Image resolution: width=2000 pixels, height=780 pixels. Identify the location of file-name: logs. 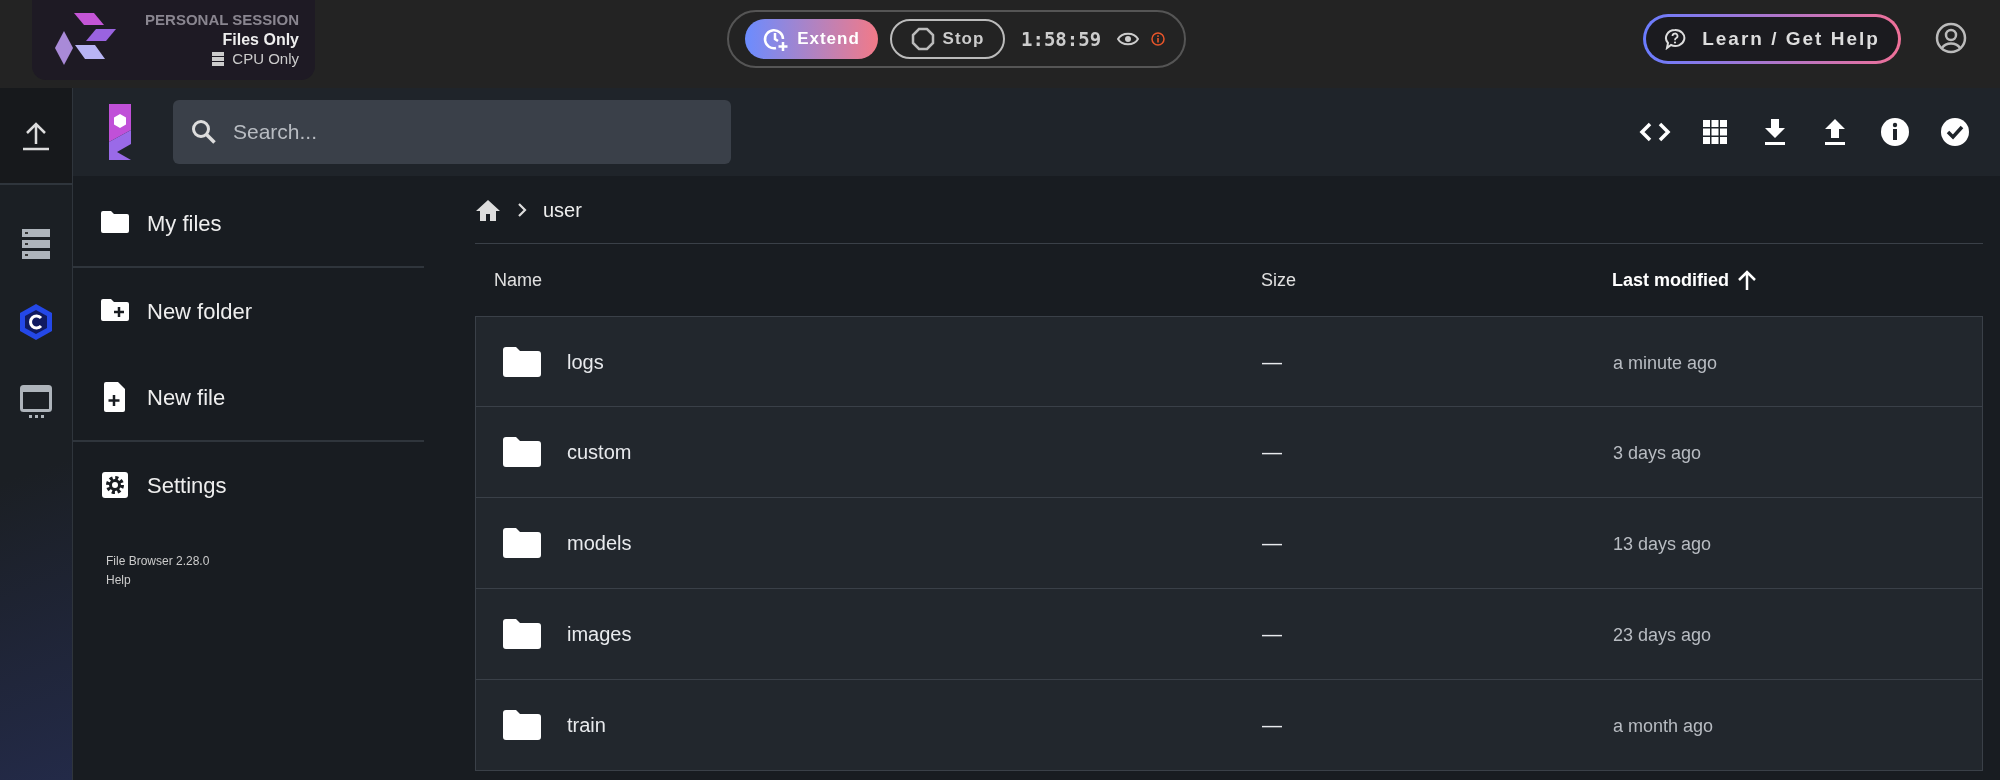
(585, 362).